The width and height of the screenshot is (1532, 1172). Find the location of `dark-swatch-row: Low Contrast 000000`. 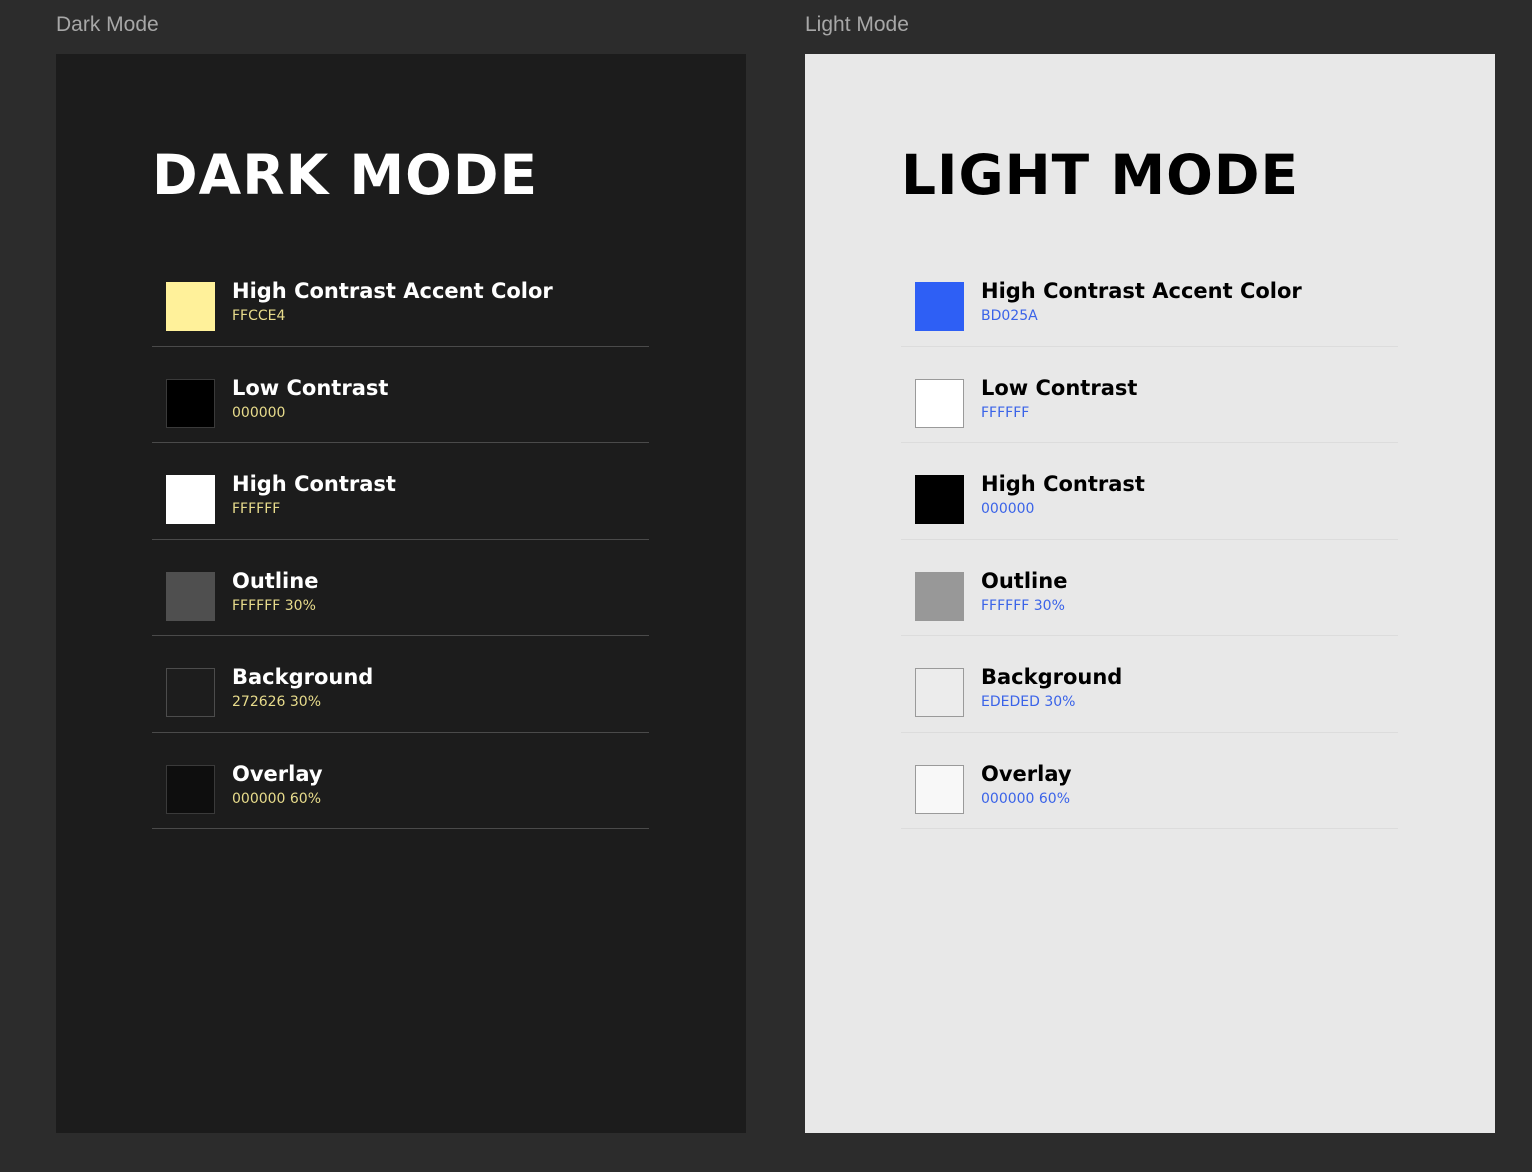

dark-swatch-row: Low Contrast 000000 is located at coordinates (400, 395).